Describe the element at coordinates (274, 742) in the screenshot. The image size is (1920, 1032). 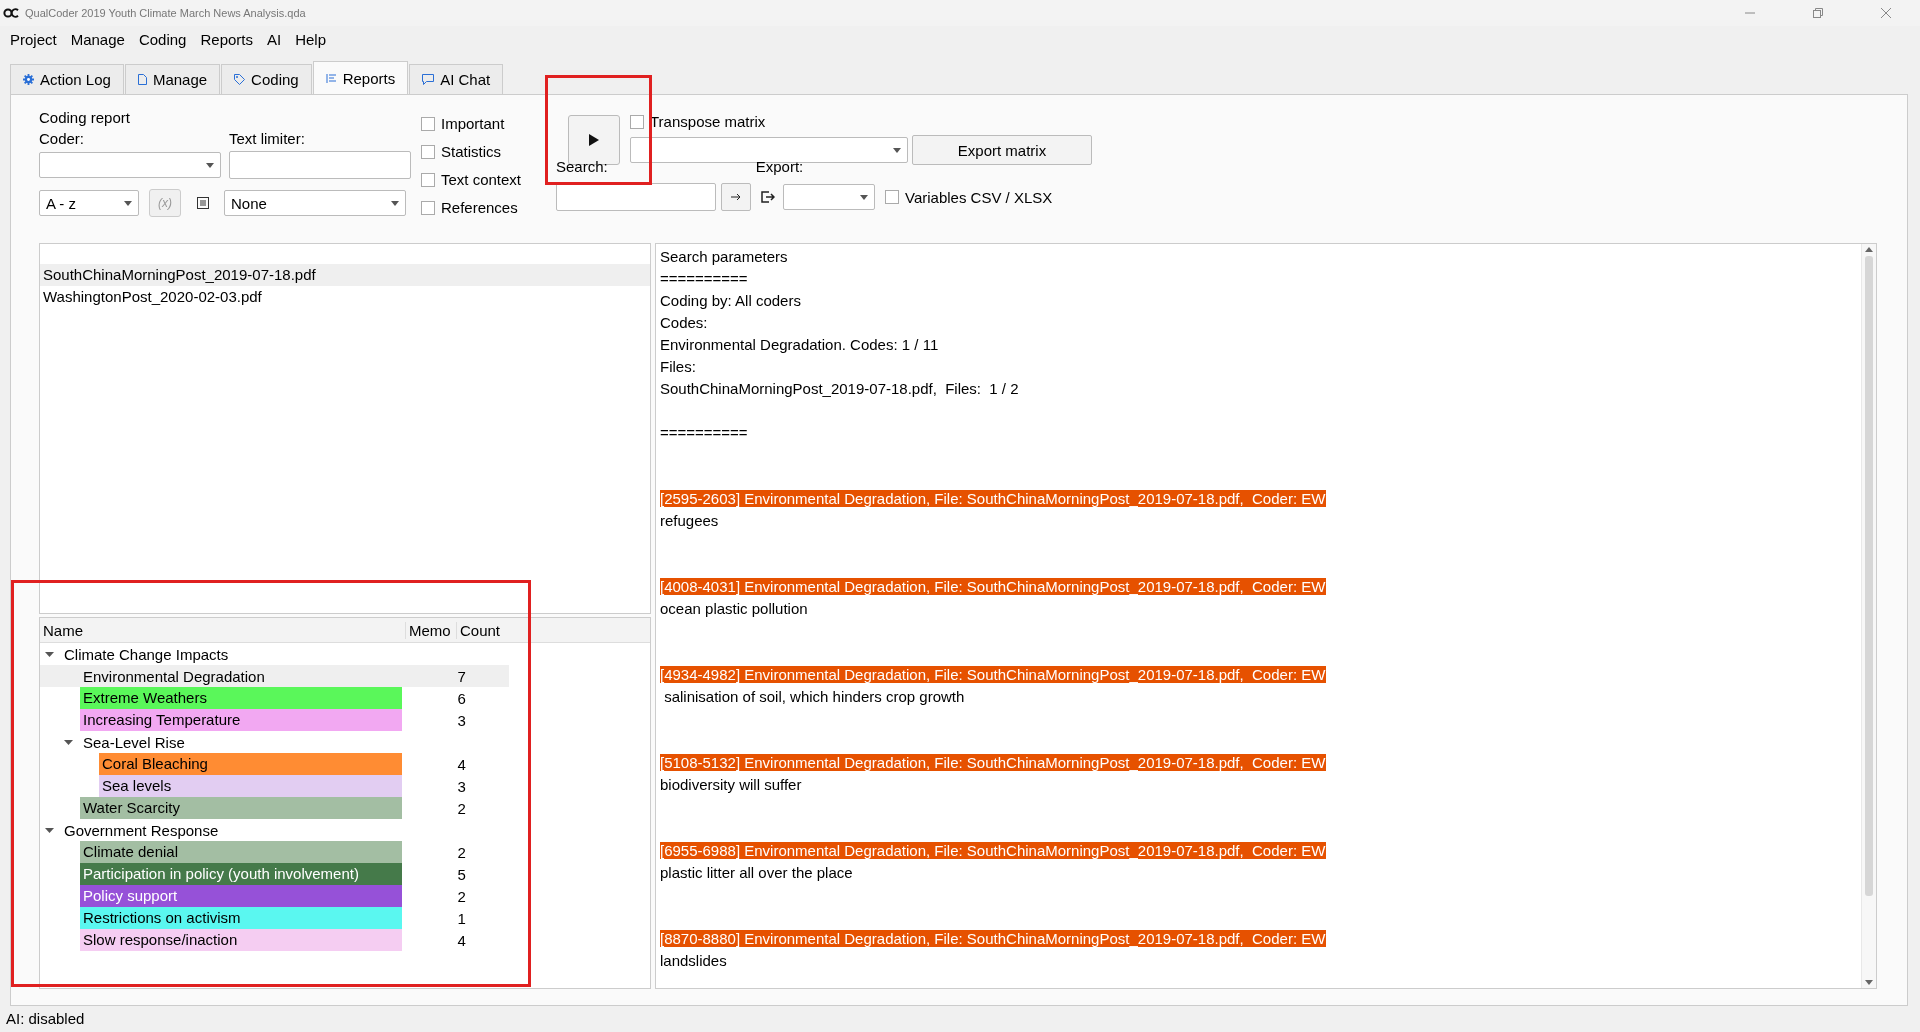
I see `tree-row: Sea-Level Rise` at that location.